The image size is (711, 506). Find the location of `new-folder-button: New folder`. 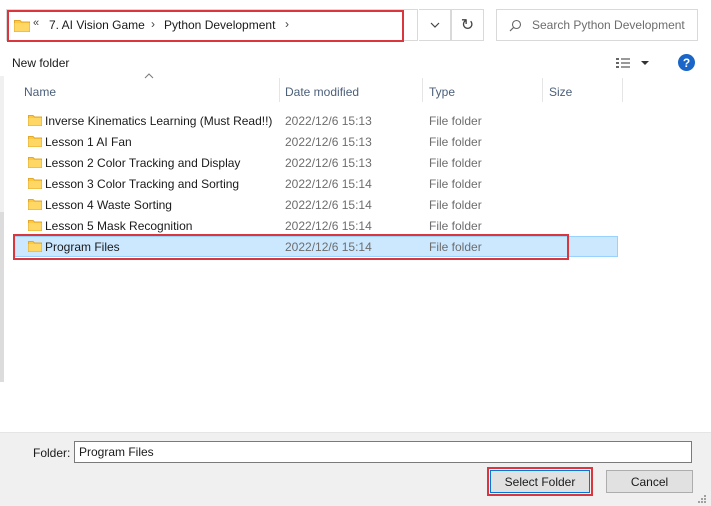

new-folder-button: New folder is located at coordinates (40, 63).